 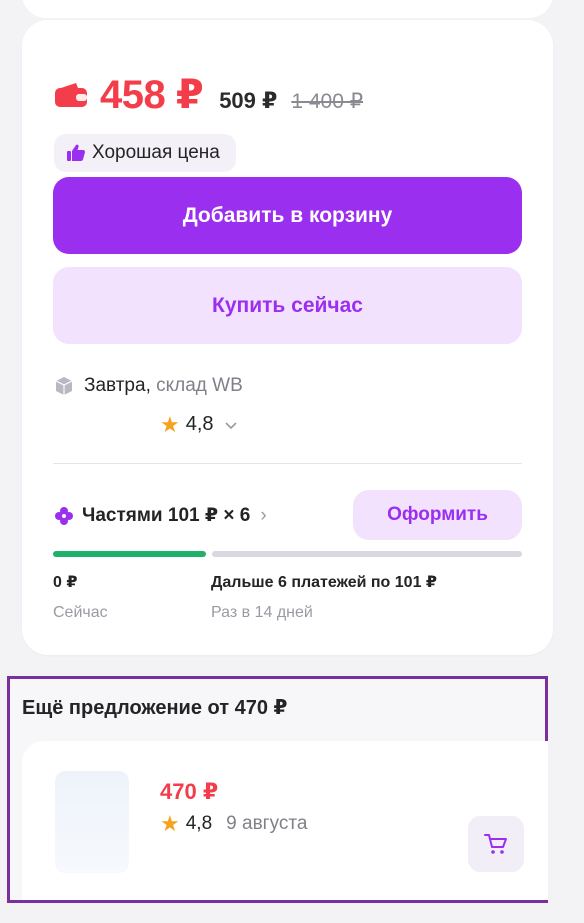 I want to click on package-icon, so click(x=64, y=386).